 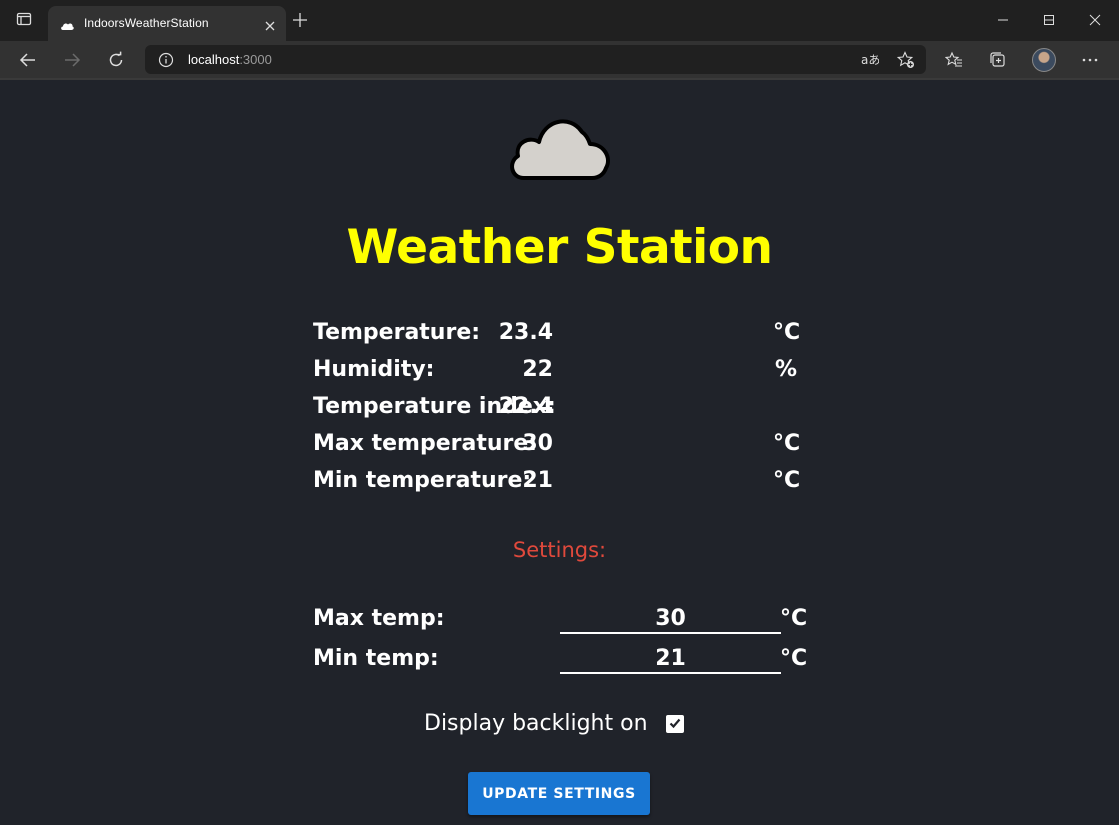 What do you see at coordinates (794, 658) in the screenshot?
I see `min-temp-unit: °C` at bounding box center [794, 658].